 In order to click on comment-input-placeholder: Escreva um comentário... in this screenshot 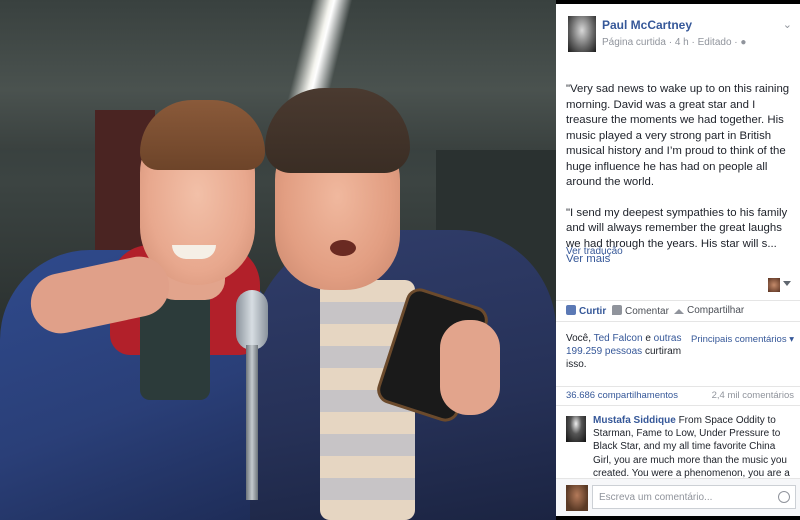, I will do `click(656, 497)`.